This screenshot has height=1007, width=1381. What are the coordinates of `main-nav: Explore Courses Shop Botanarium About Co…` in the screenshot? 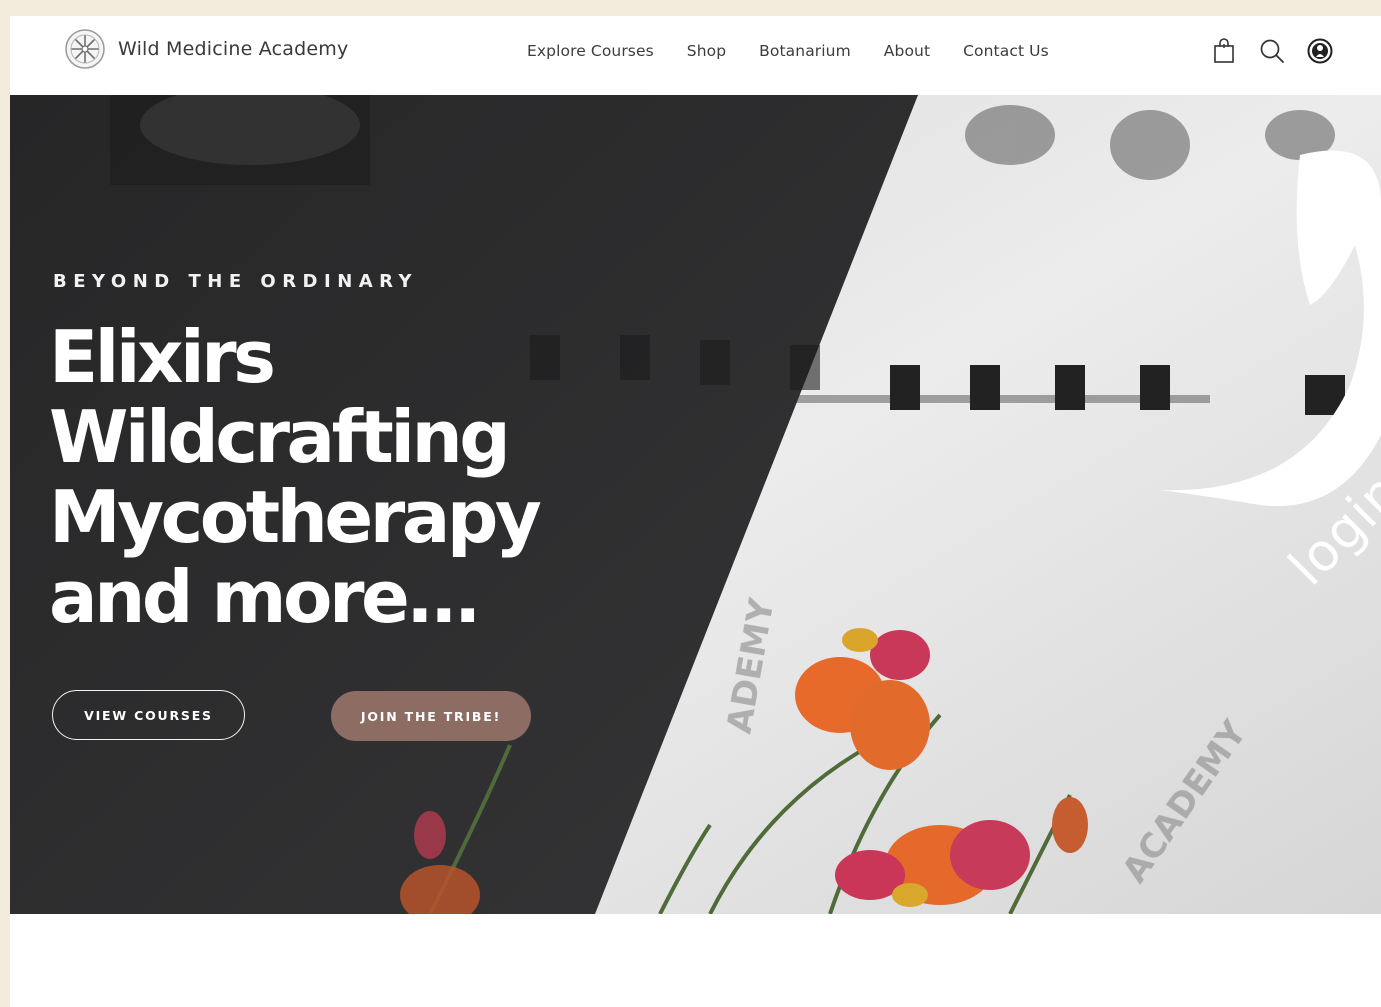 It's located at (804, 51).